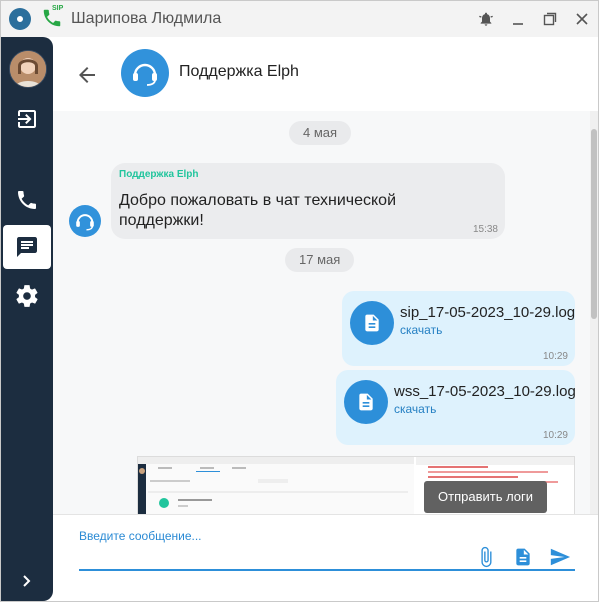  Describe the element at coordinates (27, 581) in the screenshot. I see `expand-sidebar-button` at that location.